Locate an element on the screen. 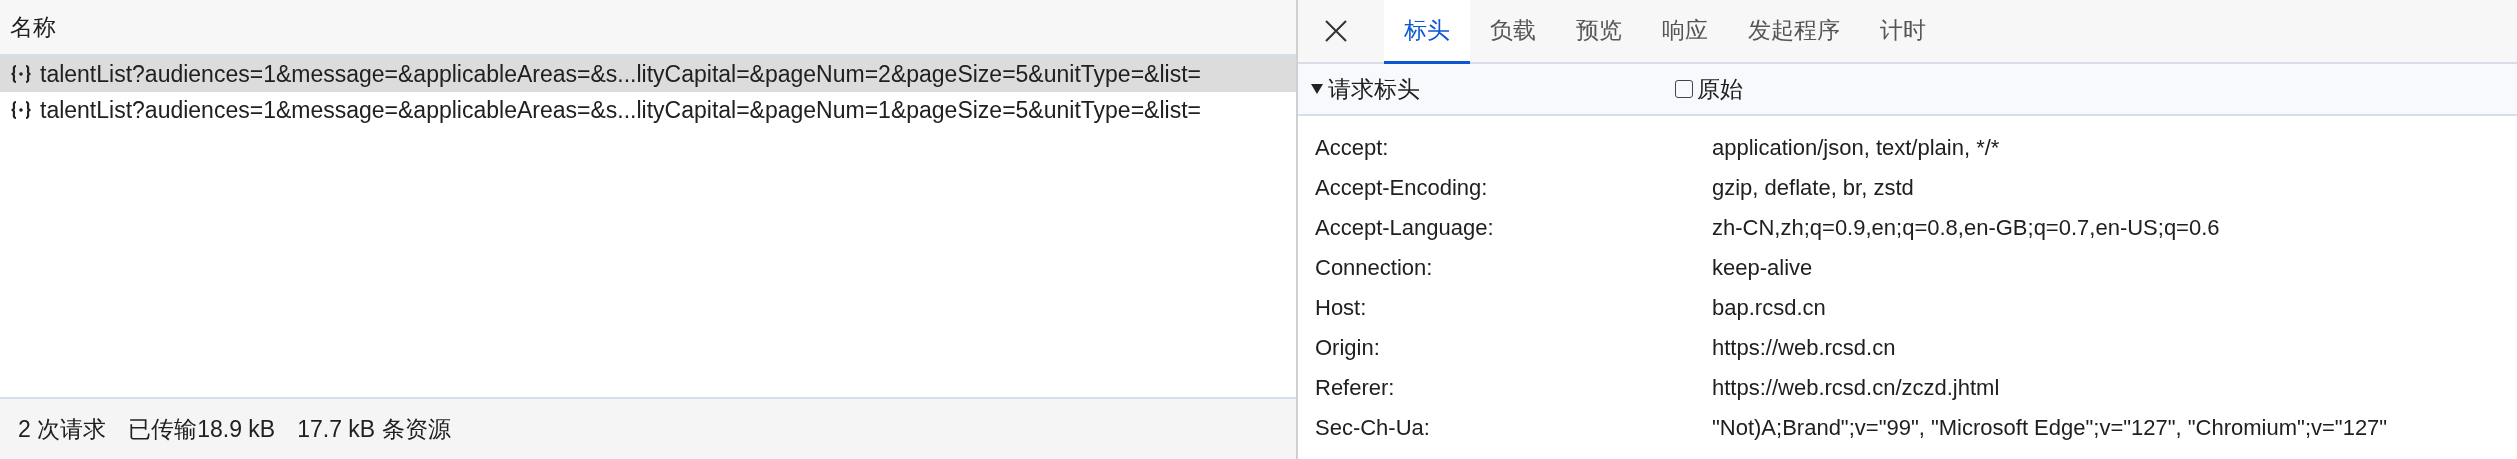  status-text: 2 次请求 is located at coordinates (62, 429).